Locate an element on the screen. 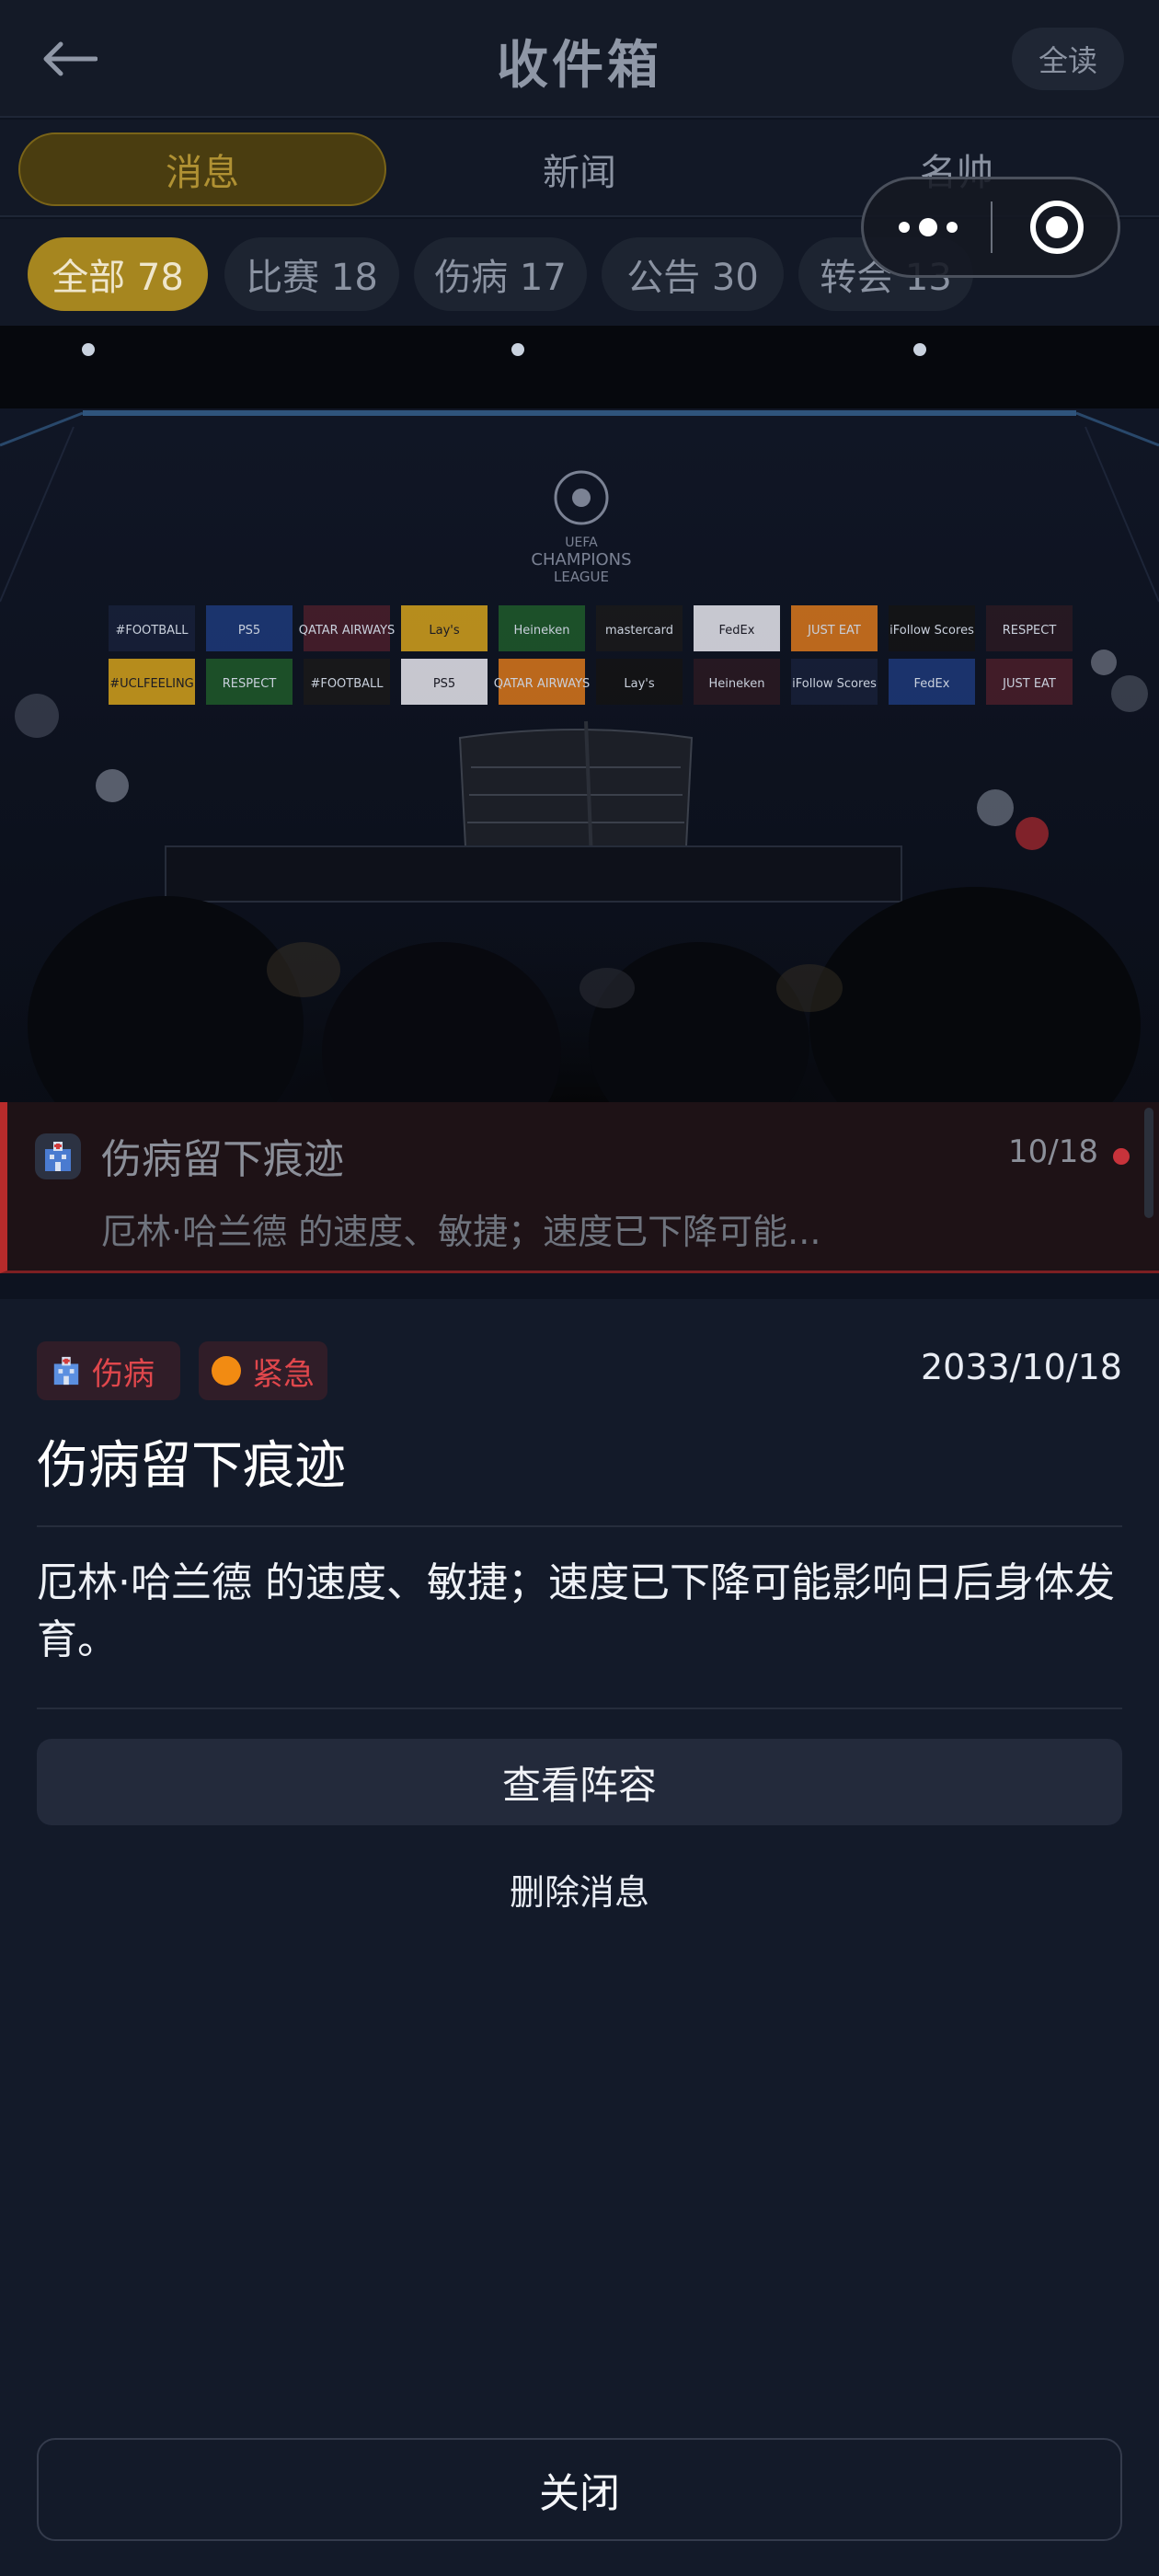 The width and height of the screenshot is (1159, 2576). page-title: 收件箱 is located at coordinates (579, 66).